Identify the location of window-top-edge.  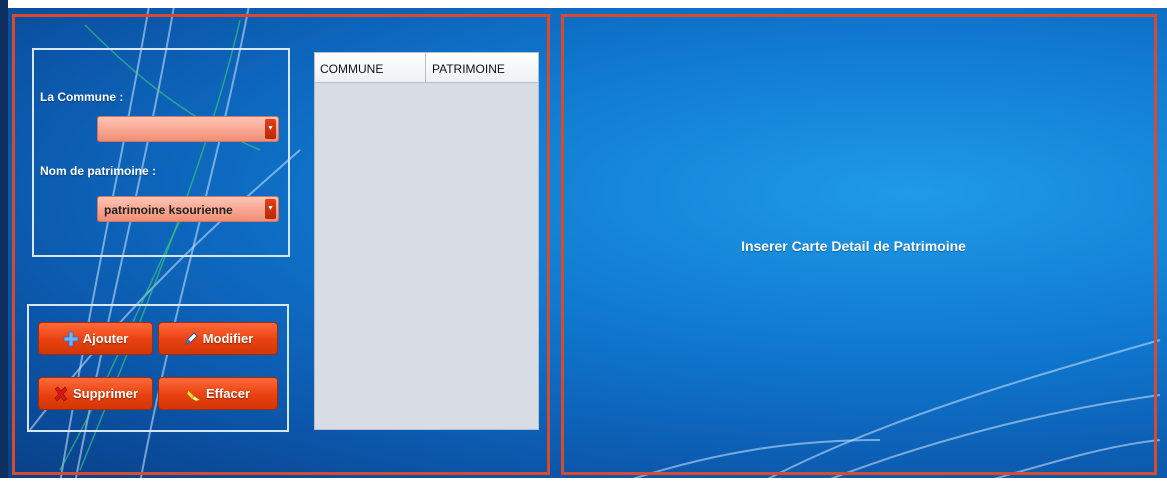
(583, 4).